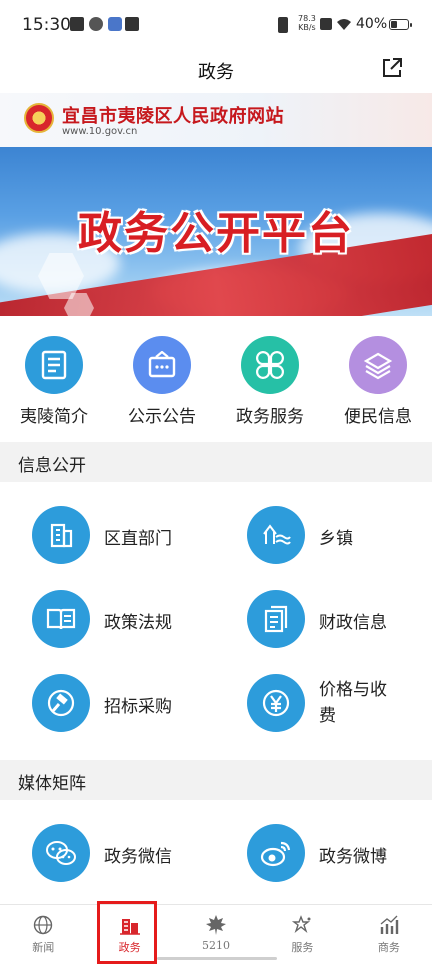  I want to click on nav-item-services: 服务, so click(302, 935).